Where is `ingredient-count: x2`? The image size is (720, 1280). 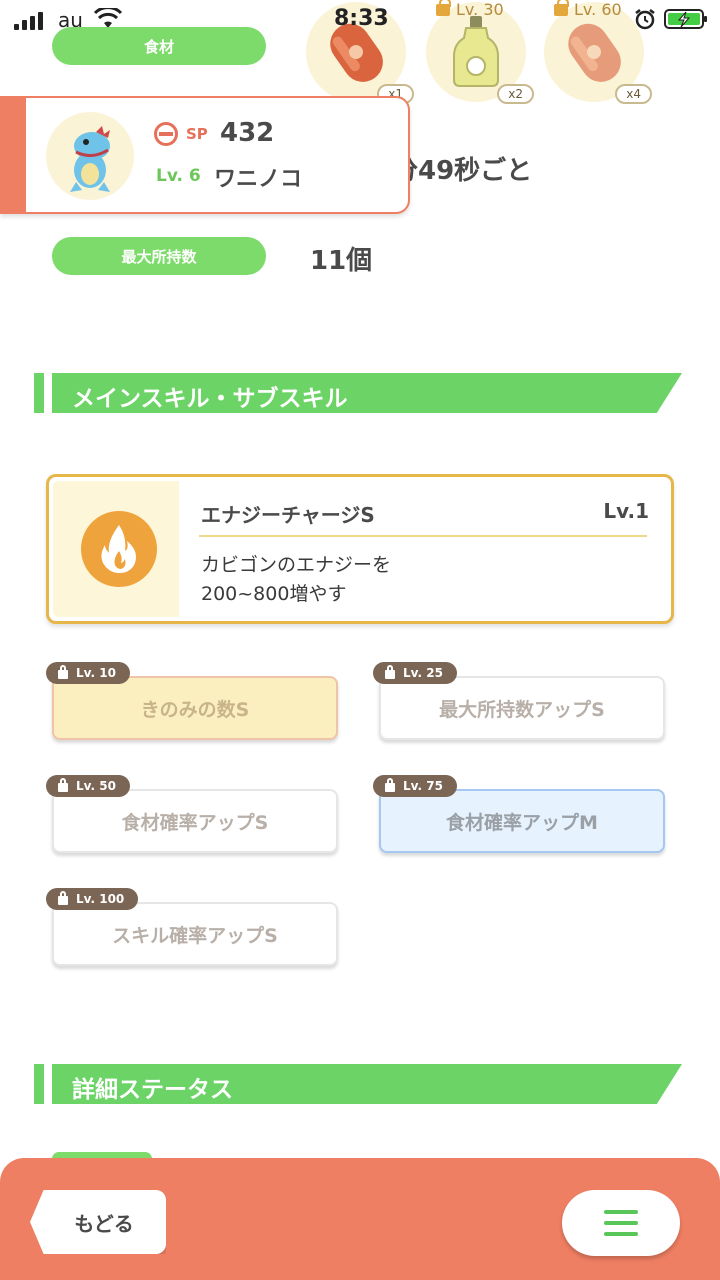 ingredient-count: x2 is located at coordinates (515, 94).